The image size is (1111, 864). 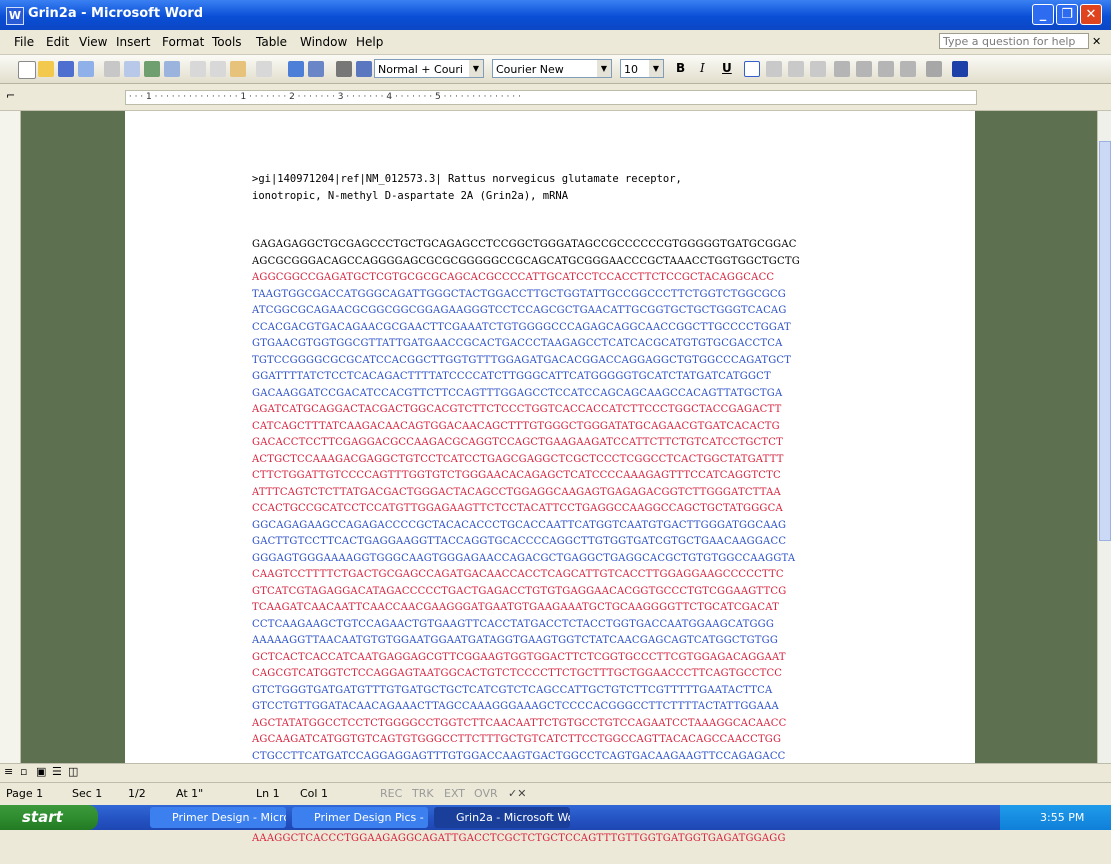 What do you see at coordinates (238, 69) in the screenshot?
I see `paste-icon` at bounding box center [238, 69].